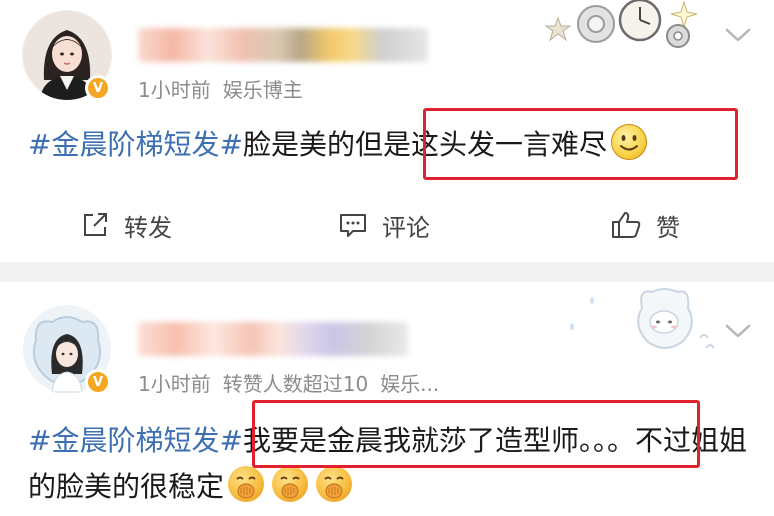 The width and height of the screenshot is (774, 516). Describe the element at coordinates (668, 227) in the screenshot. I see `like-label: 赞` at that location.